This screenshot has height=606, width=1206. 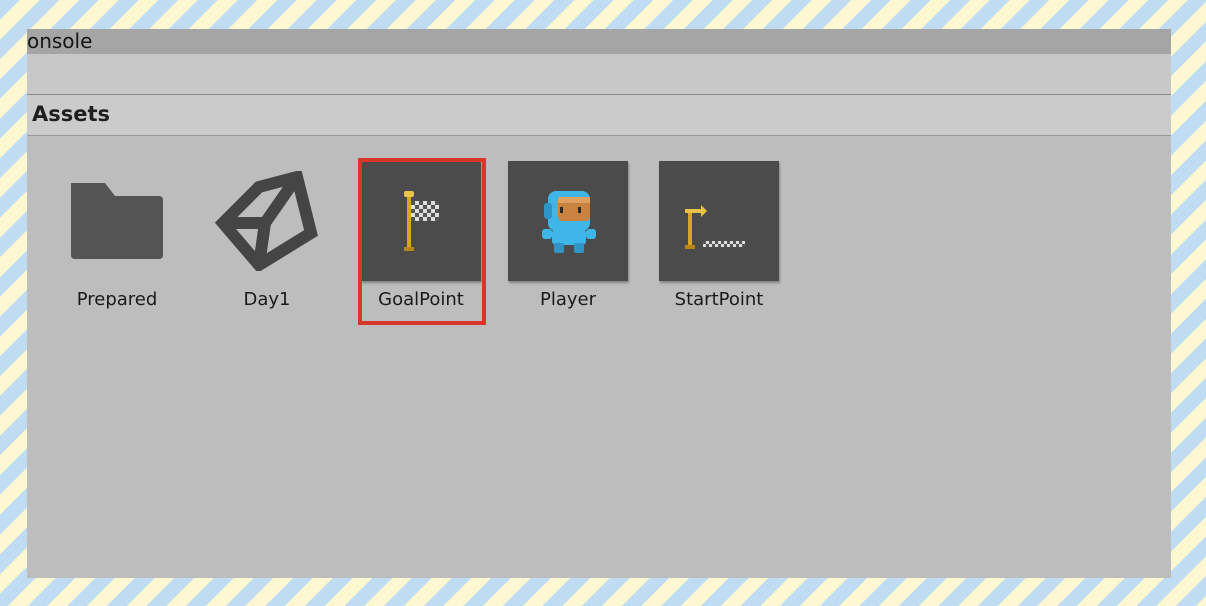 I want to click on goal-flag-icon, so click(x=421, y=221).